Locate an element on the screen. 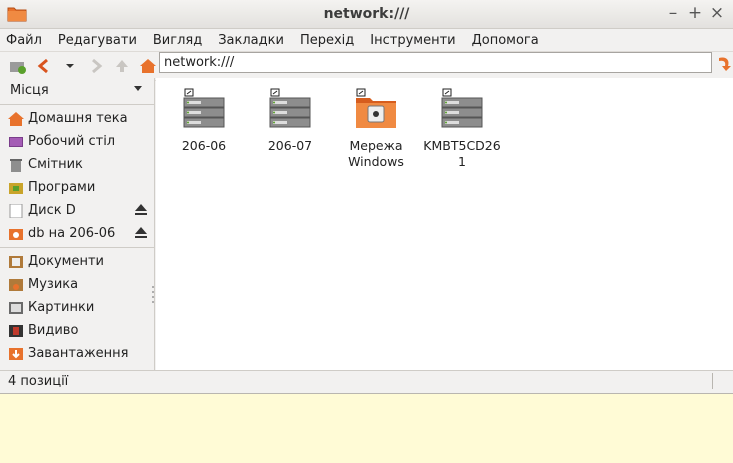 The image size is (733, 463). applications-icon is located at coordinates (16, 188).